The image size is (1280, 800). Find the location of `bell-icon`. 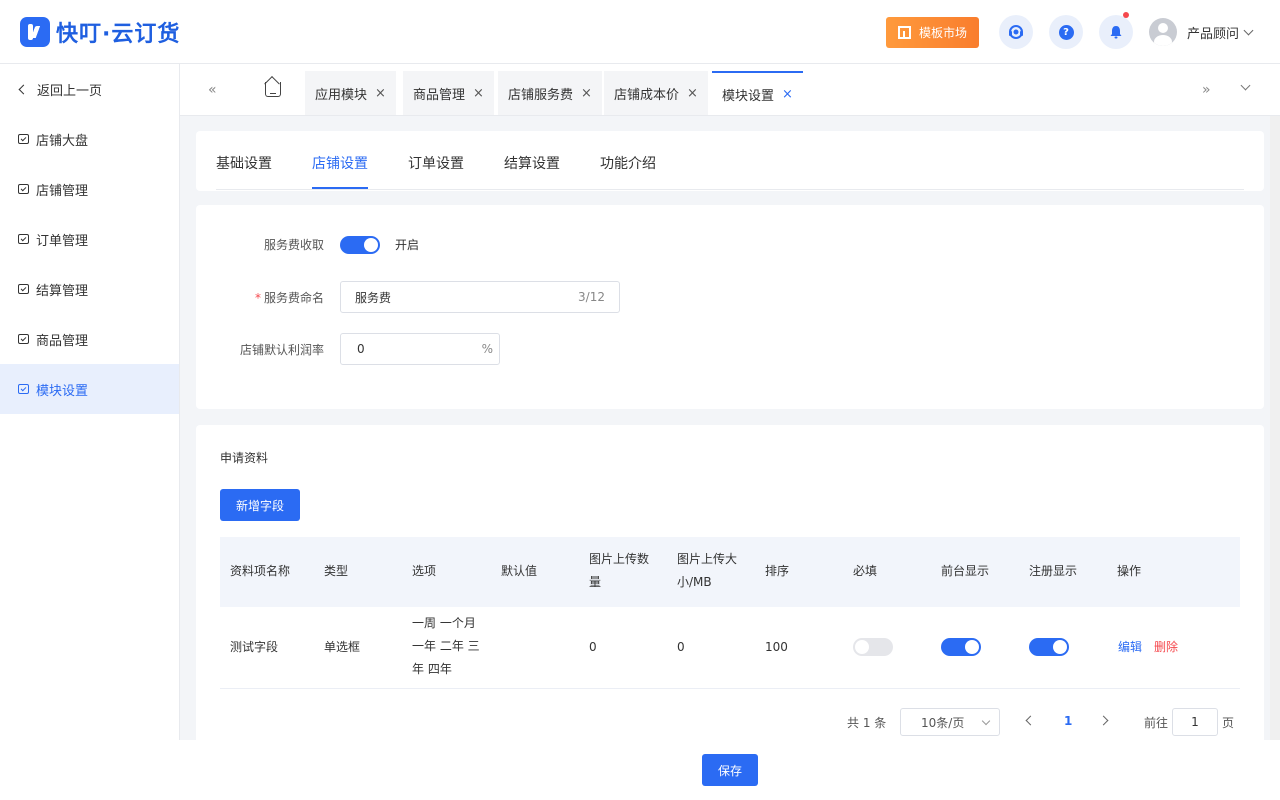

bell-icon is located at coordinates (1116, 32).